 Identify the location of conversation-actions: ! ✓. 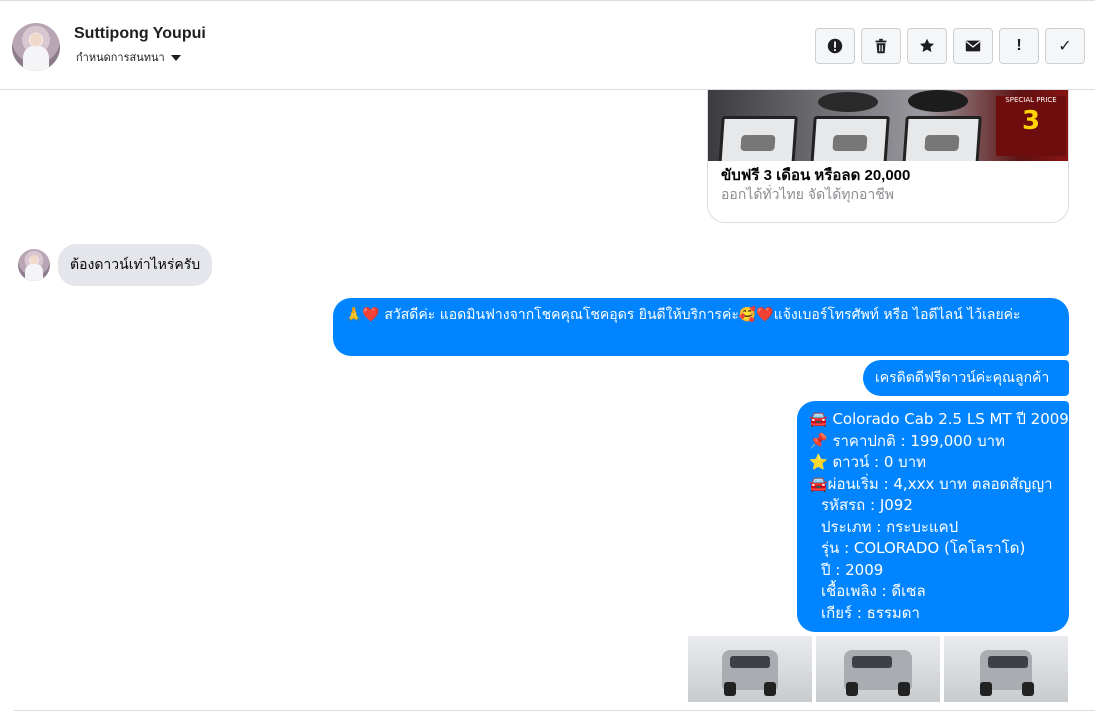
(950, 46).